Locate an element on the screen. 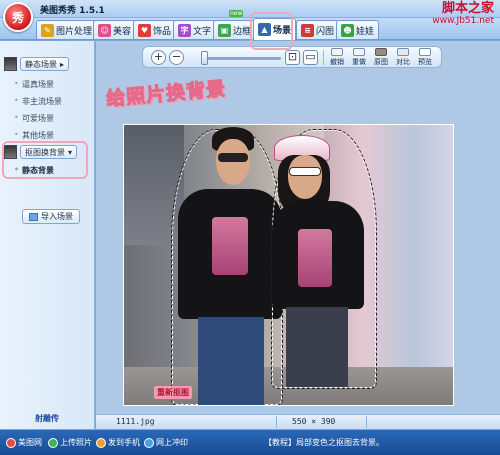 This screenshot has width=500, height=455. app-title: 美图秀秀 1.5.1 is located at coordinates (72, 11).